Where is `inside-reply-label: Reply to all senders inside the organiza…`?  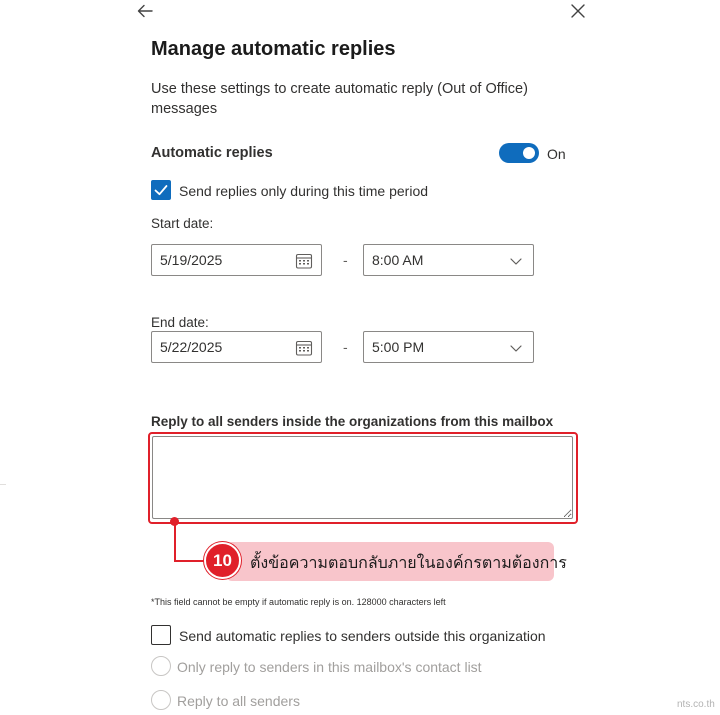 inside-reply-label: Reply to all senders inside the organiza… is located at coordinates (352, 421).